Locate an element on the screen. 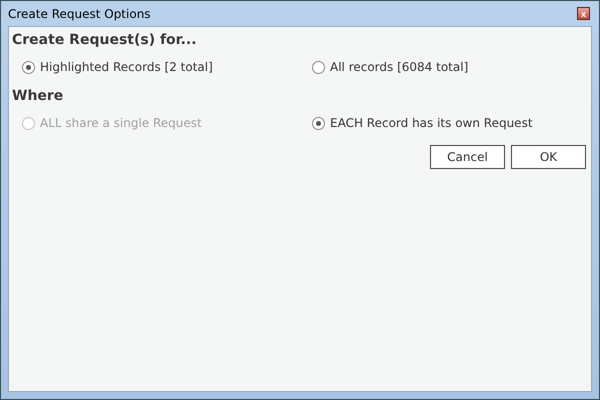 The height and width of the screenshot is (400, 600). cancel-button: Cancel is located at coordinates (467, 157).